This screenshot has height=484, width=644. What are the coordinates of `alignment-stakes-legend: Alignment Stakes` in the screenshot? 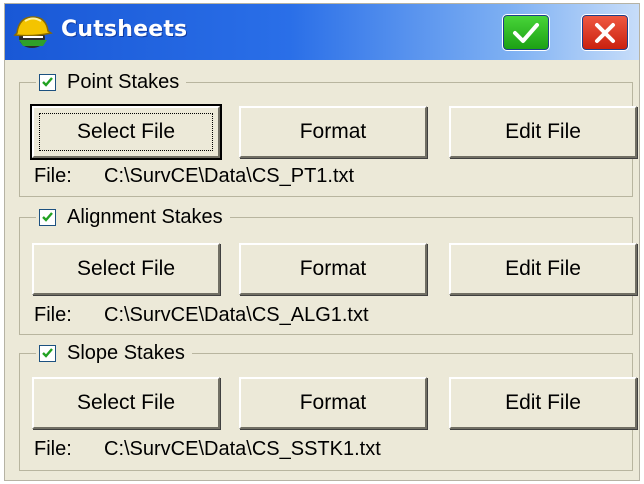 It's located at (133, 217).